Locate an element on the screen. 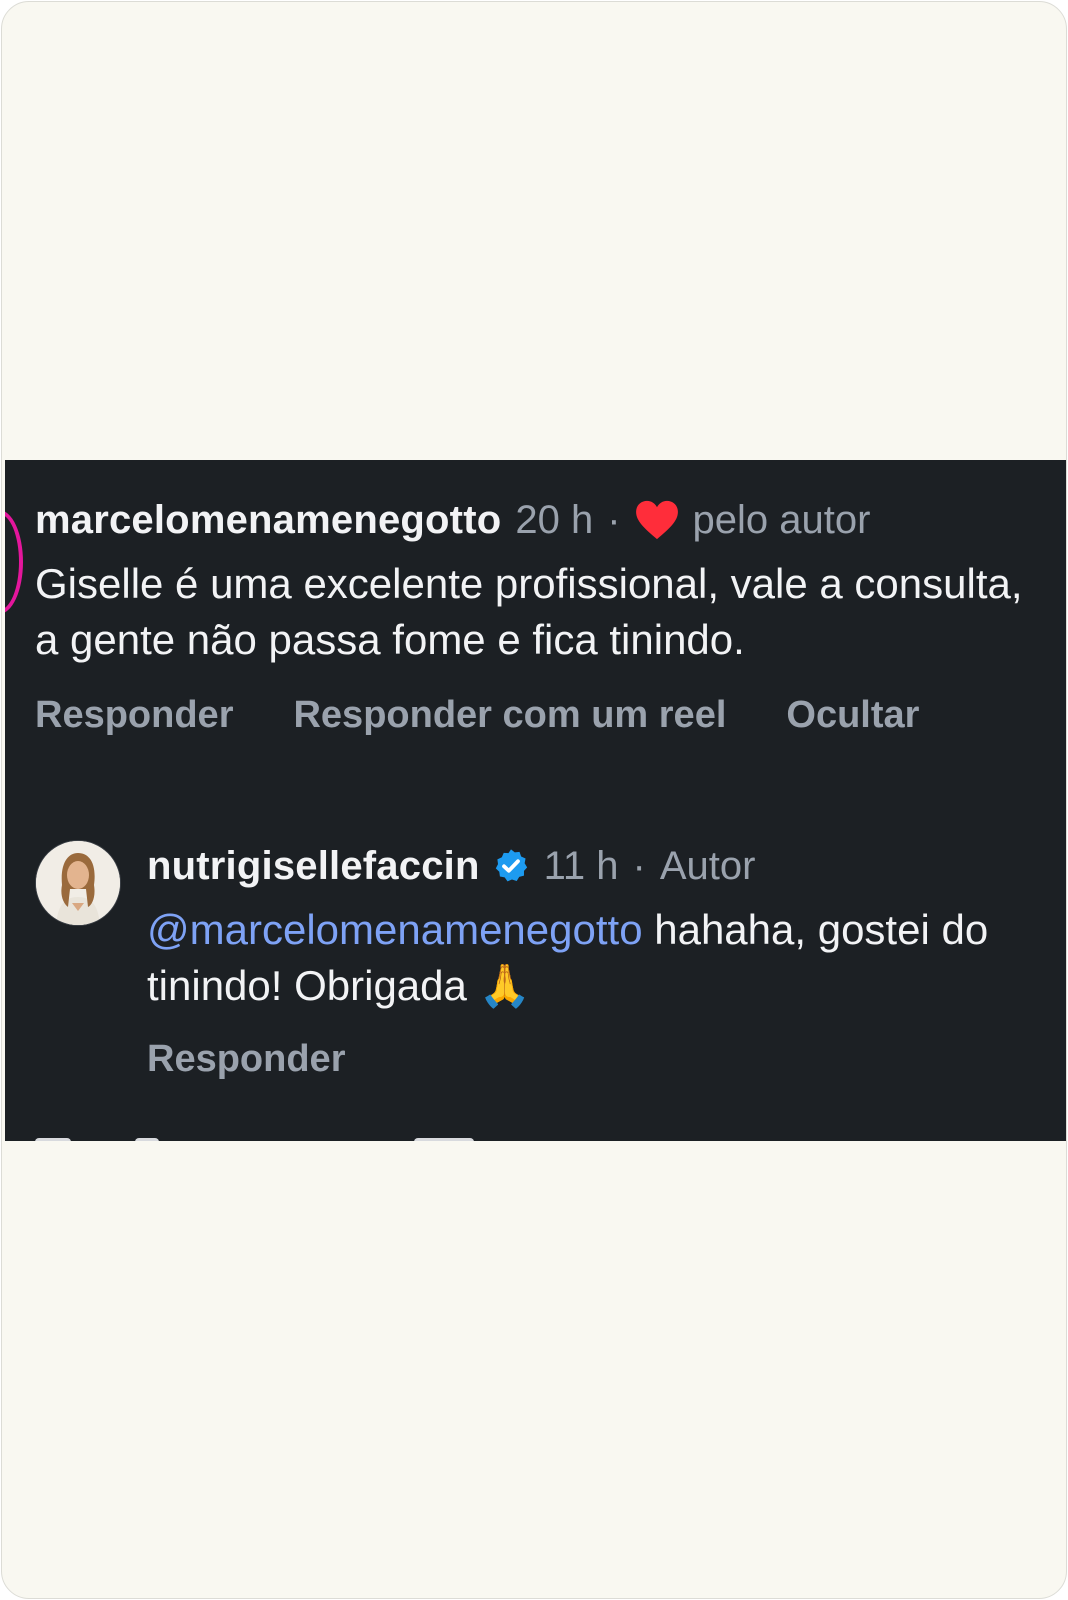  reply-to-reply-button: Responder is located at coordinates (246, 1059).